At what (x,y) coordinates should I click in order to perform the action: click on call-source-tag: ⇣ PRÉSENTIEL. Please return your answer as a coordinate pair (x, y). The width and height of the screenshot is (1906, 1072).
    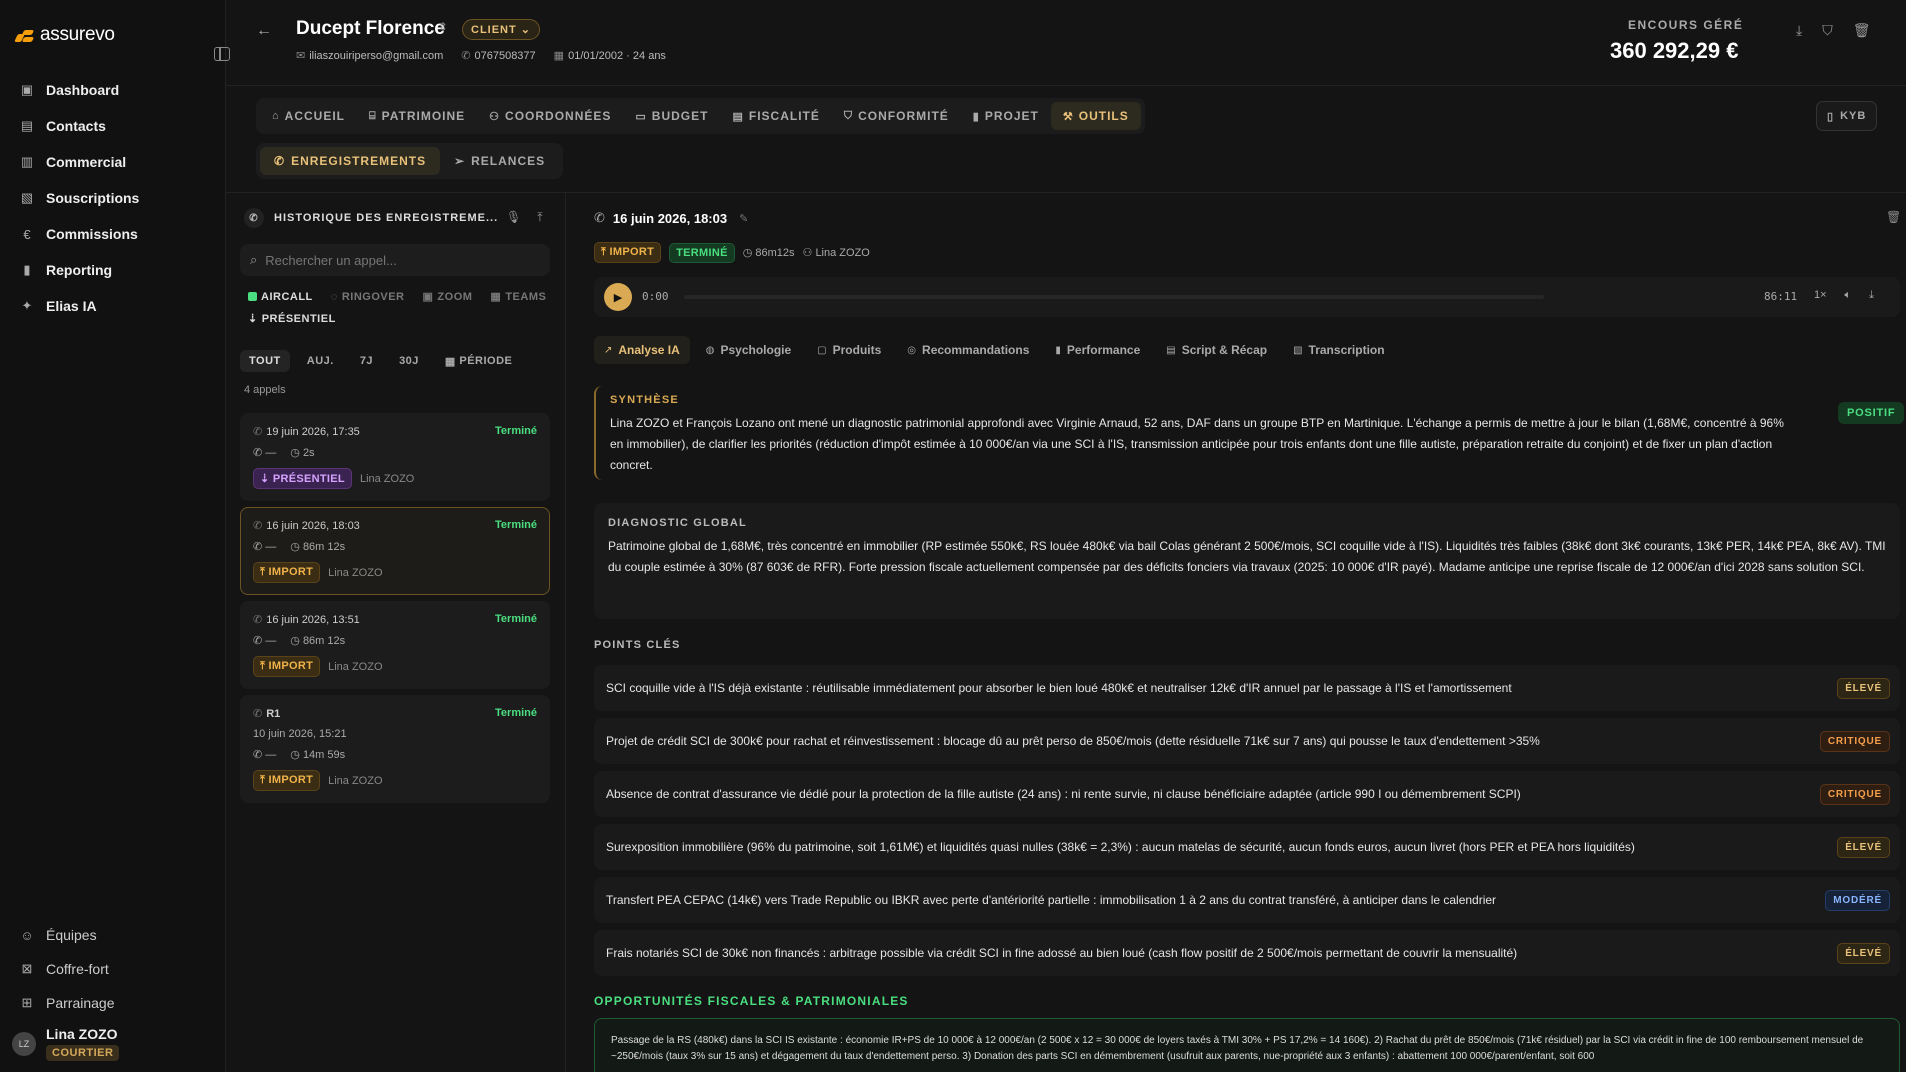
    Looking at the image, I should click on (302, 478).